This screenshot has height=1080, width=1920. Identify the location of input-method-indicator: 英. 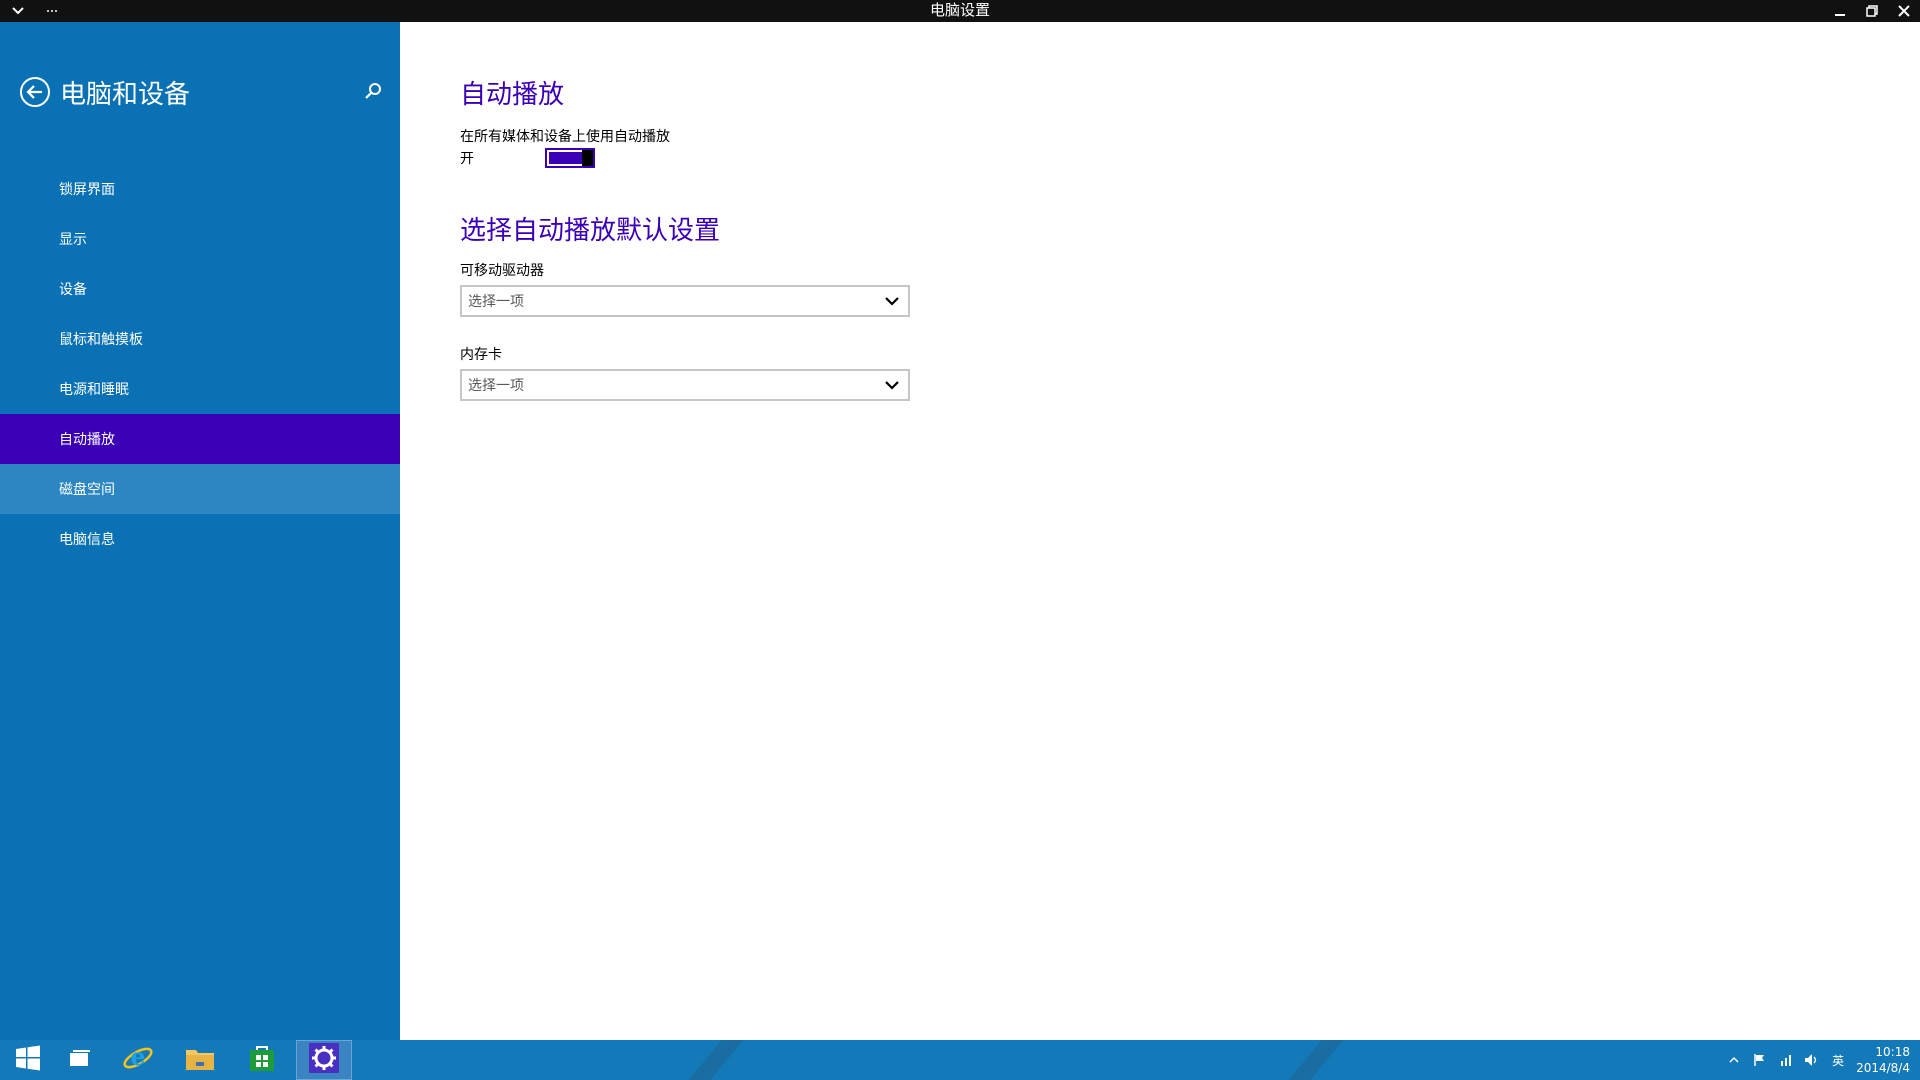
(1838, 1060).